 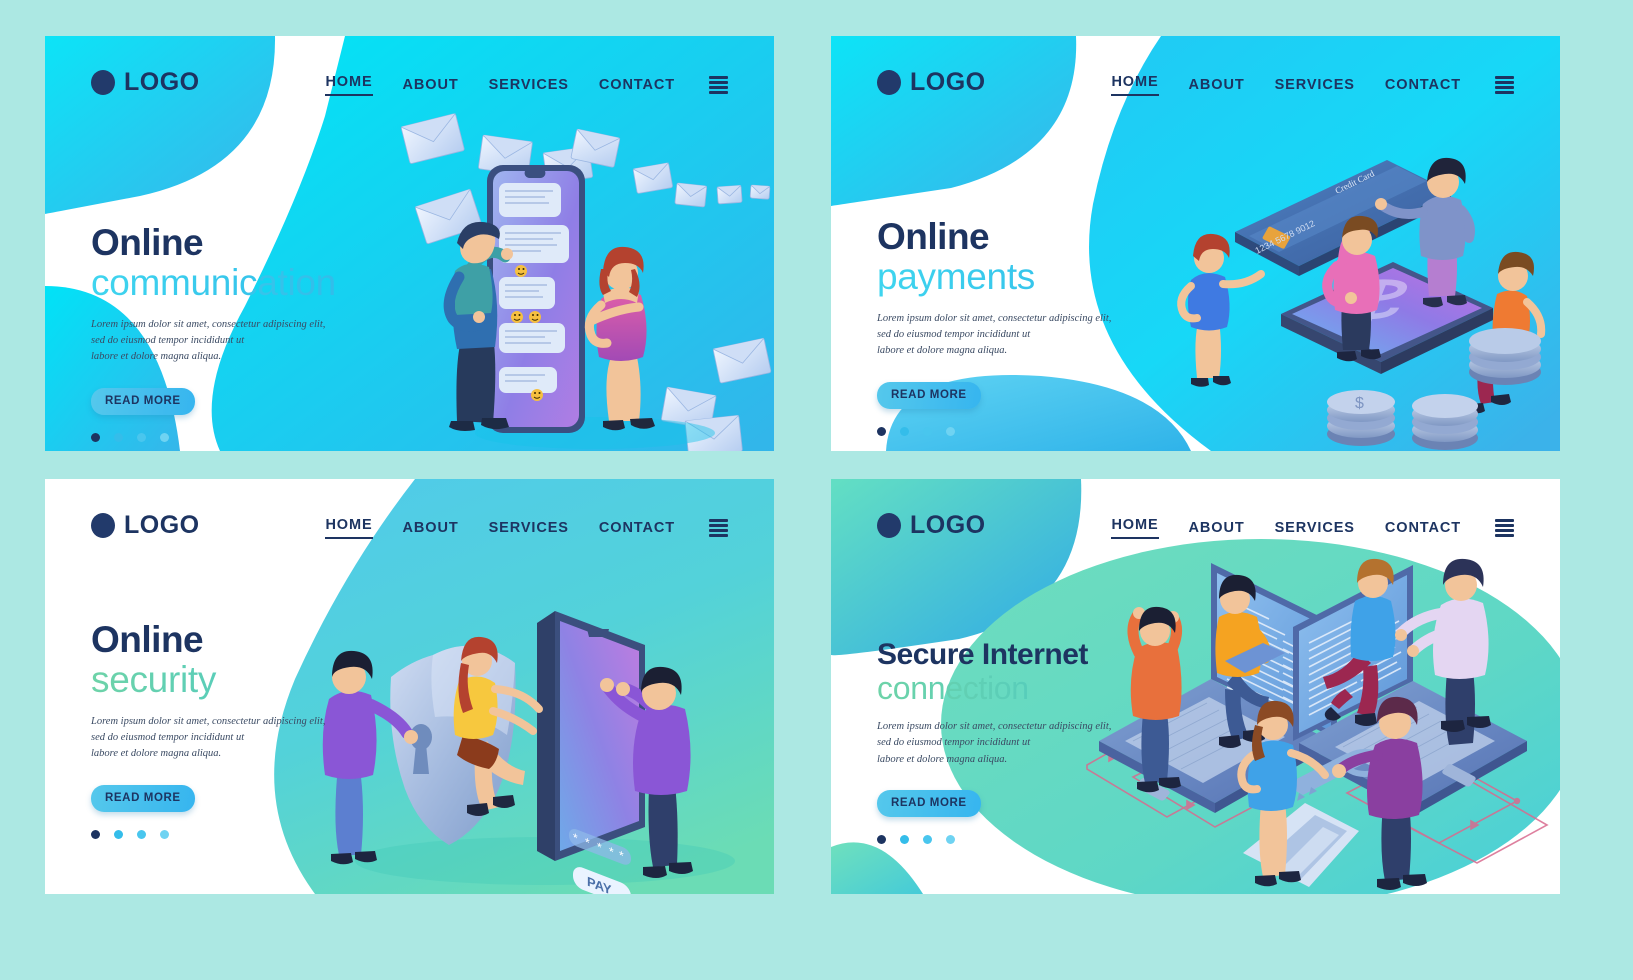 I want to click on shield-icon, so click(x=453, y=745).